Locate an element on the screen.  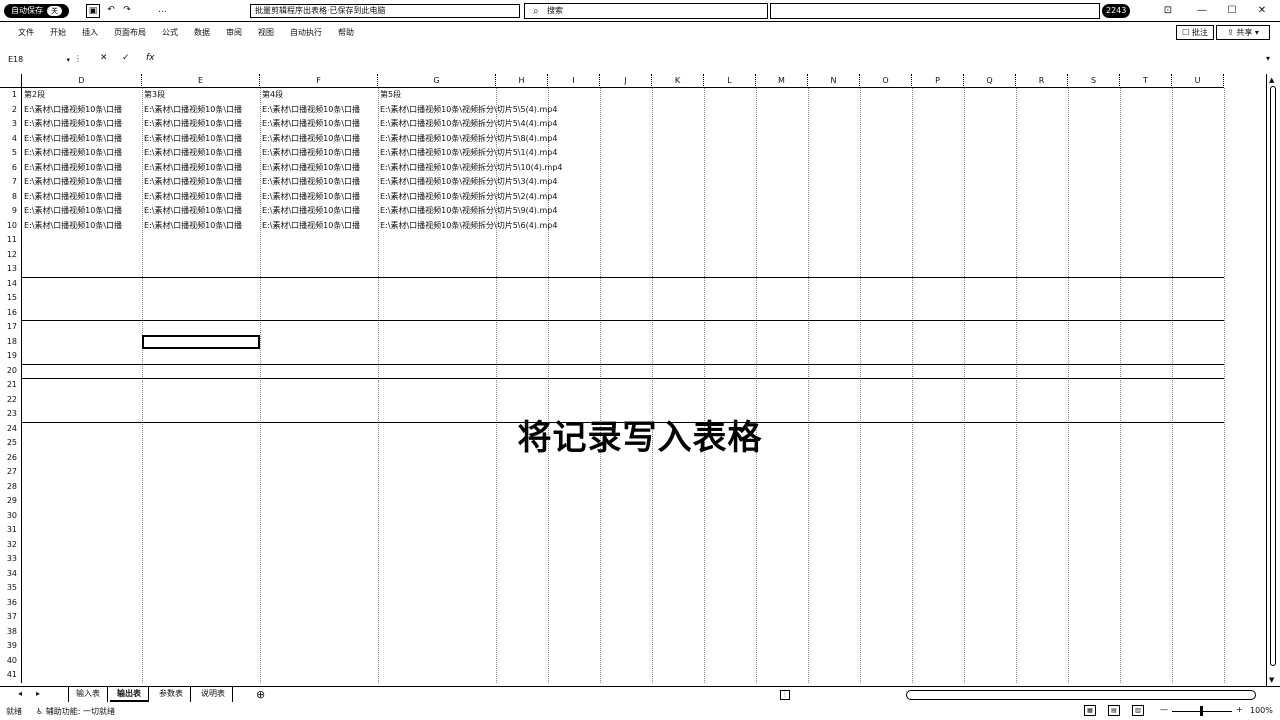
table-cell: E:\素材\口播视频10条\视频拆分\切片5\4(4).mp4 is located at coordinates (523, 124).